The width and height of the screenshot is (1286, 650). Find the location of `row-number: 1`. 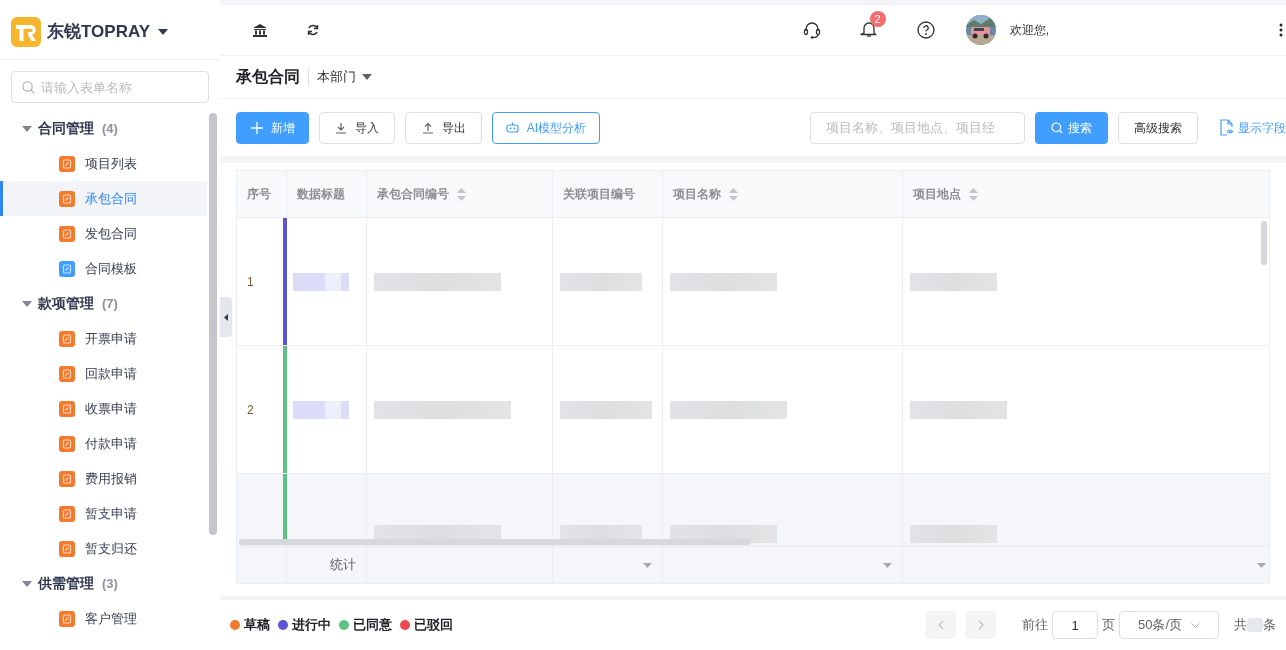

row-number: 1 is located at coordinates (250, 282).